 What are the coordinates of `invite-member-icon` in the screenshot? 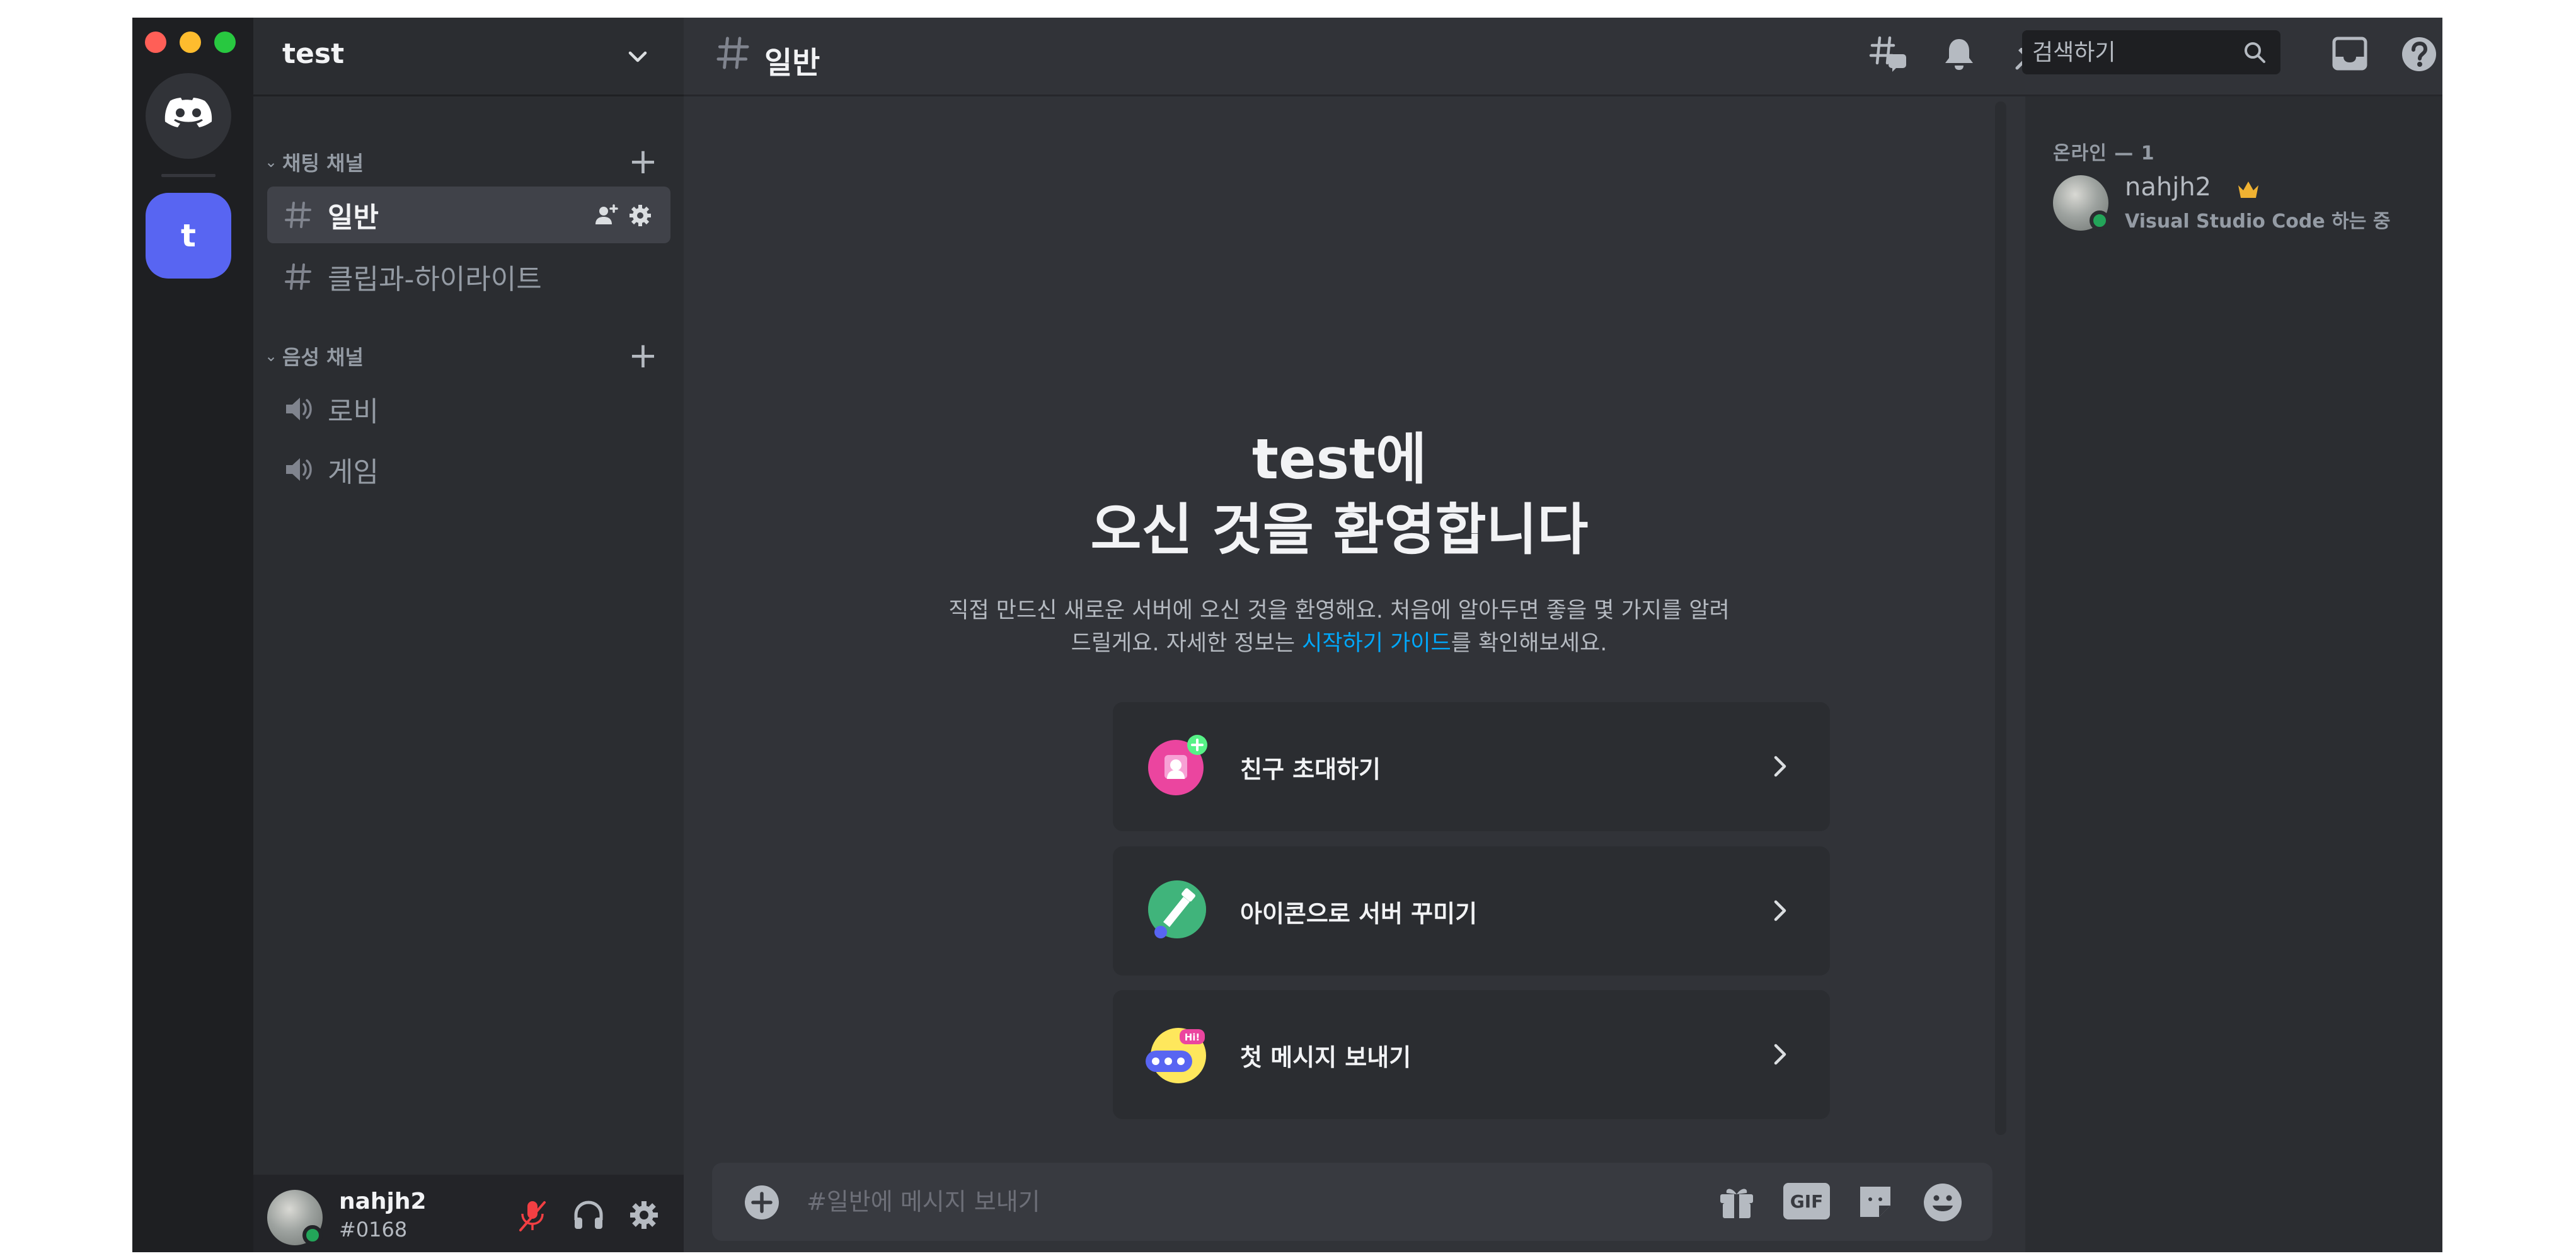 It's located at (606, 215).